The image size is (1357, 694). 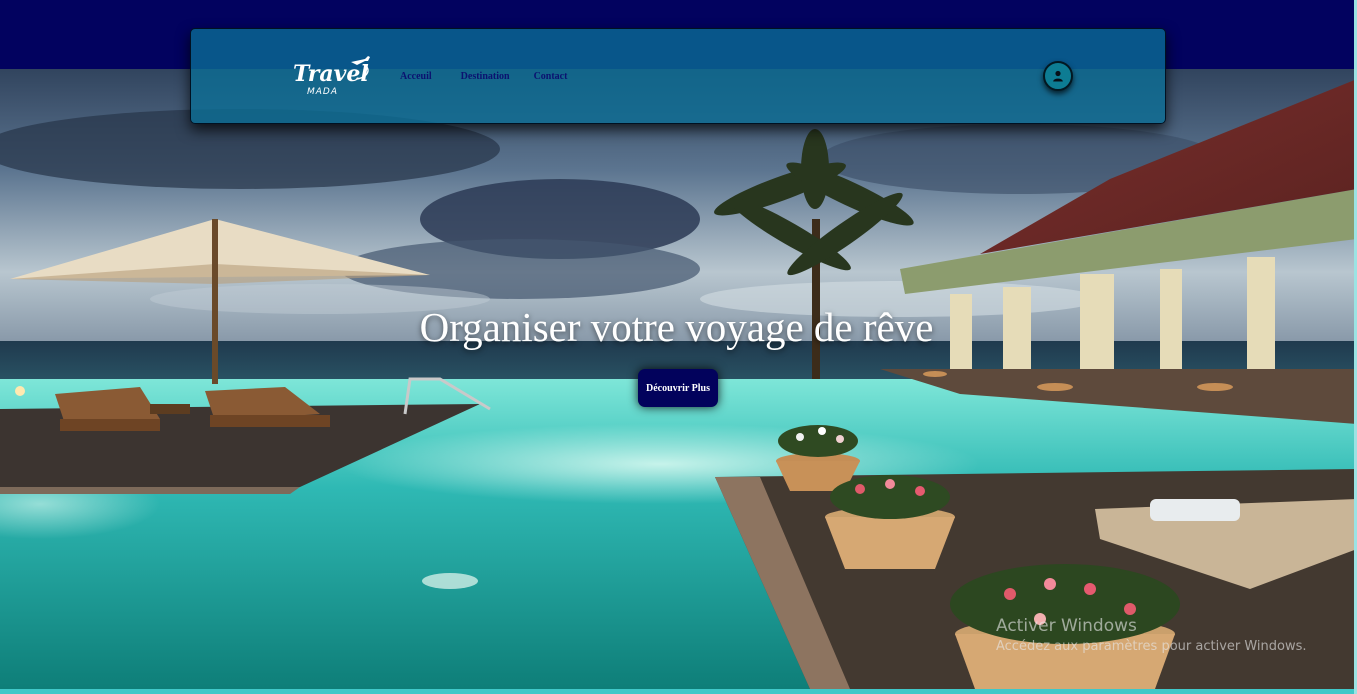 I want to click on user-icon, so click(x=1058, y=76).